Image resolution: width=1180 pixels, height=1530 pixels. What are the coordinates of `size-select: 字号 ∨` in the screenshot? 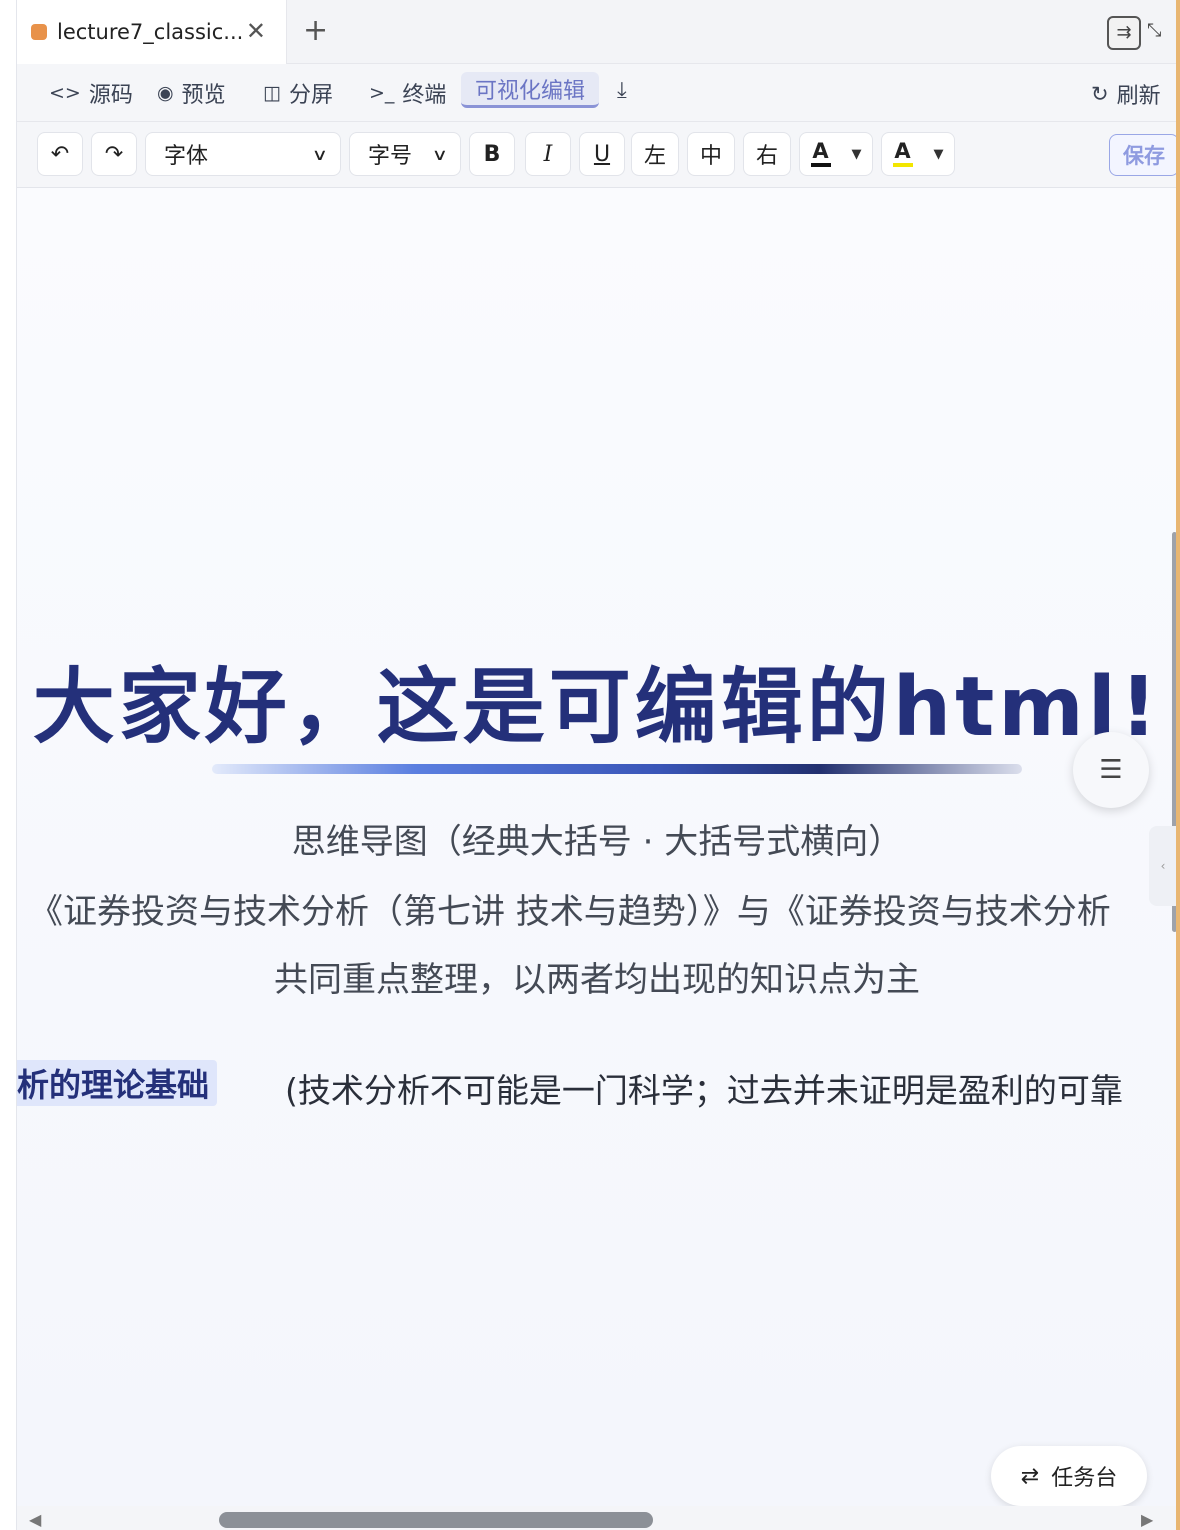 It's located at (405, 154).